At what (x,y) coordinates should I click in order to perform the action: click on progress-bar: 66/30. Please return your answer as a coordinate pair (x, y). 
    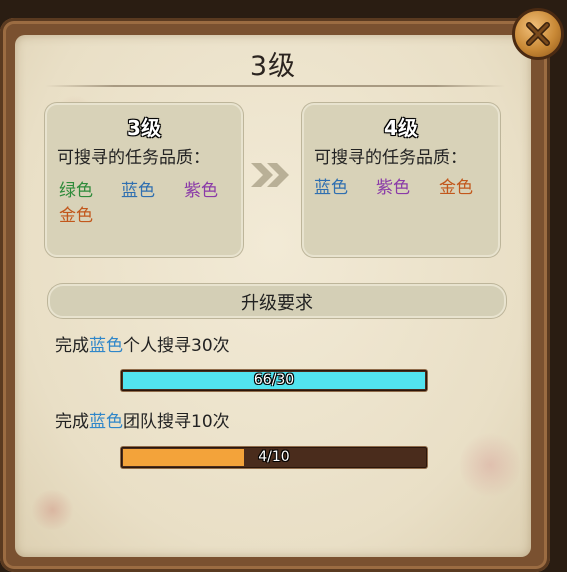
    Looking at the image, I should click on (274, 380).